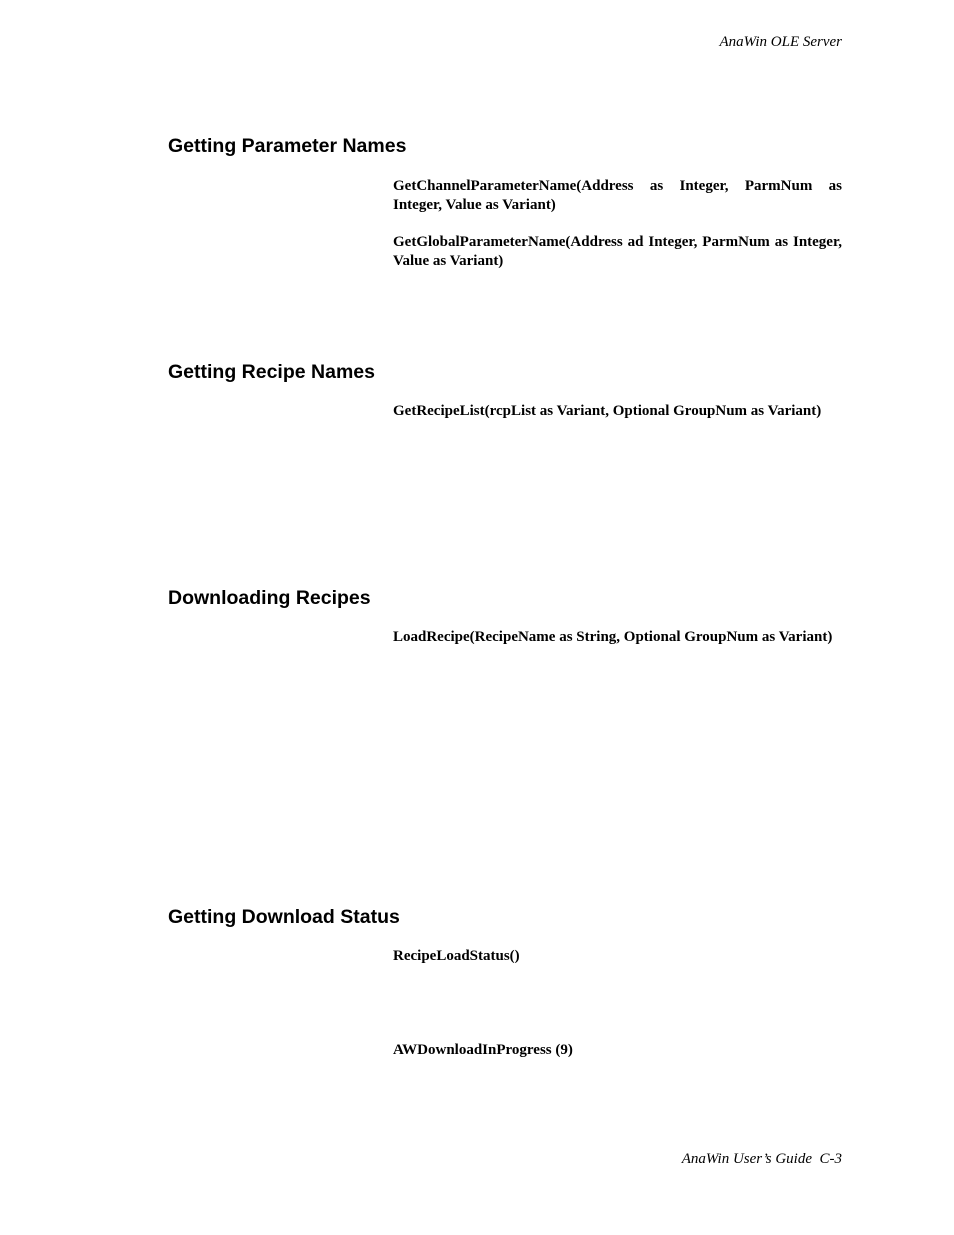  I want to click on section-heading-recipe-names: Getting Recipe Names, so click(271, 372).